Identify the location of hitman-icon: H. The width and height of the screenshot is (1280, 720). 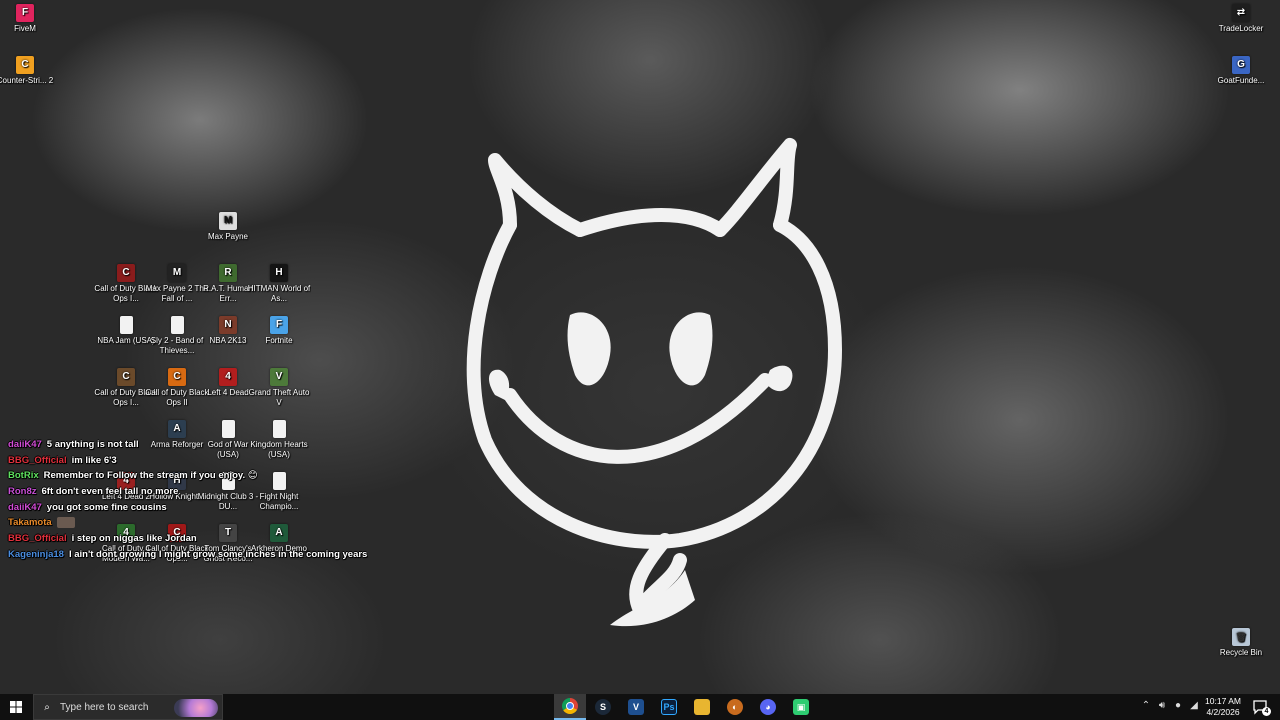
(279, 273).